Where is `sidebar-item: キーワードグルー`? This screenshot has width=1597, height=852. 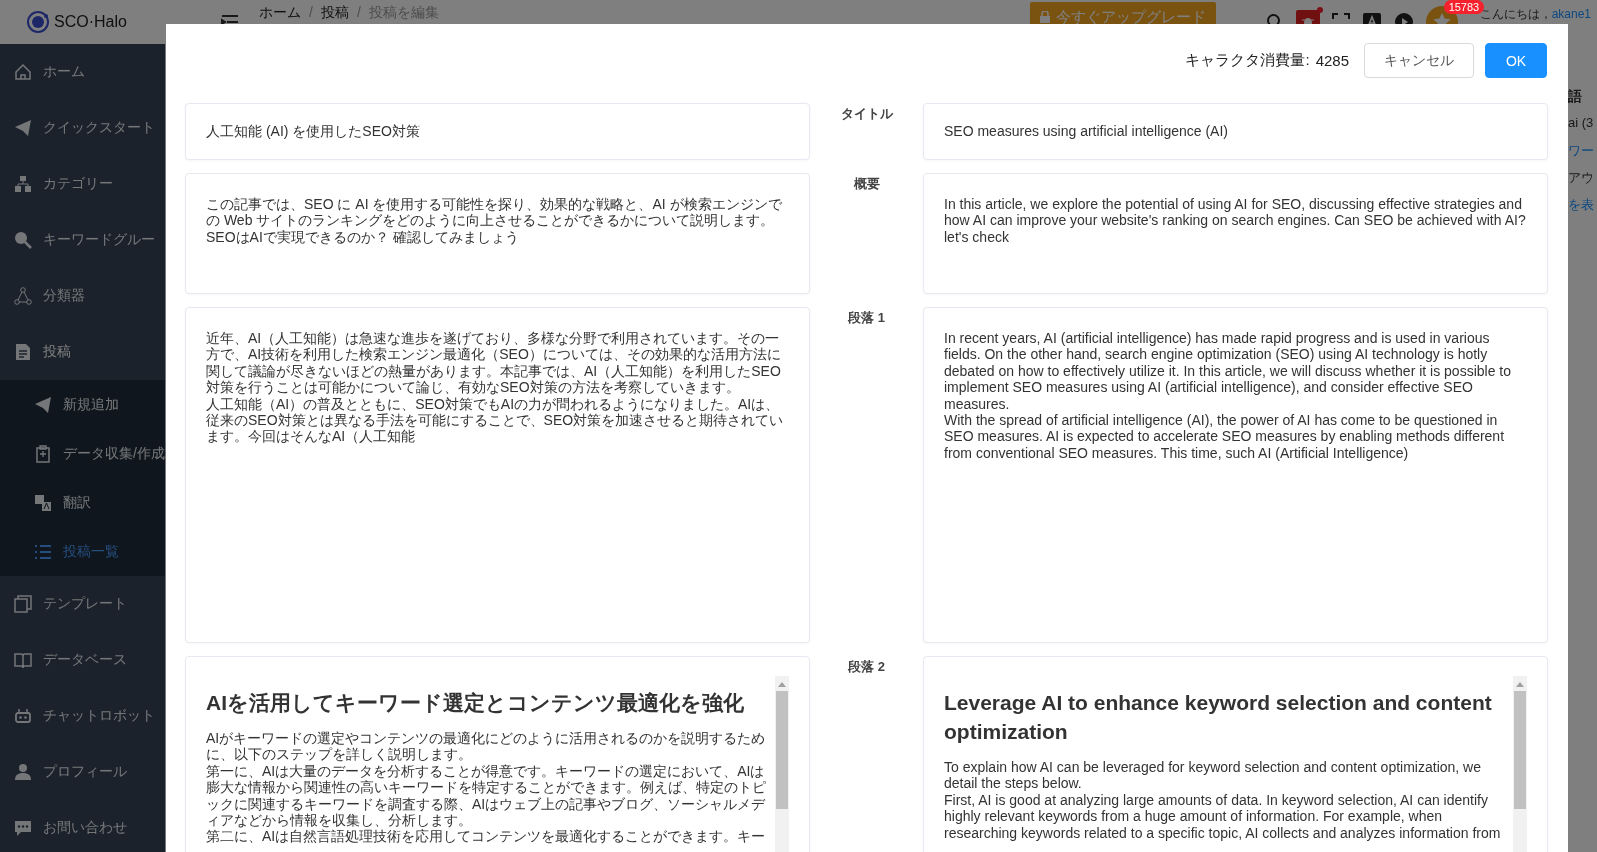
sidebar-item: キーワードグルー is located at coordinates (82, 240).